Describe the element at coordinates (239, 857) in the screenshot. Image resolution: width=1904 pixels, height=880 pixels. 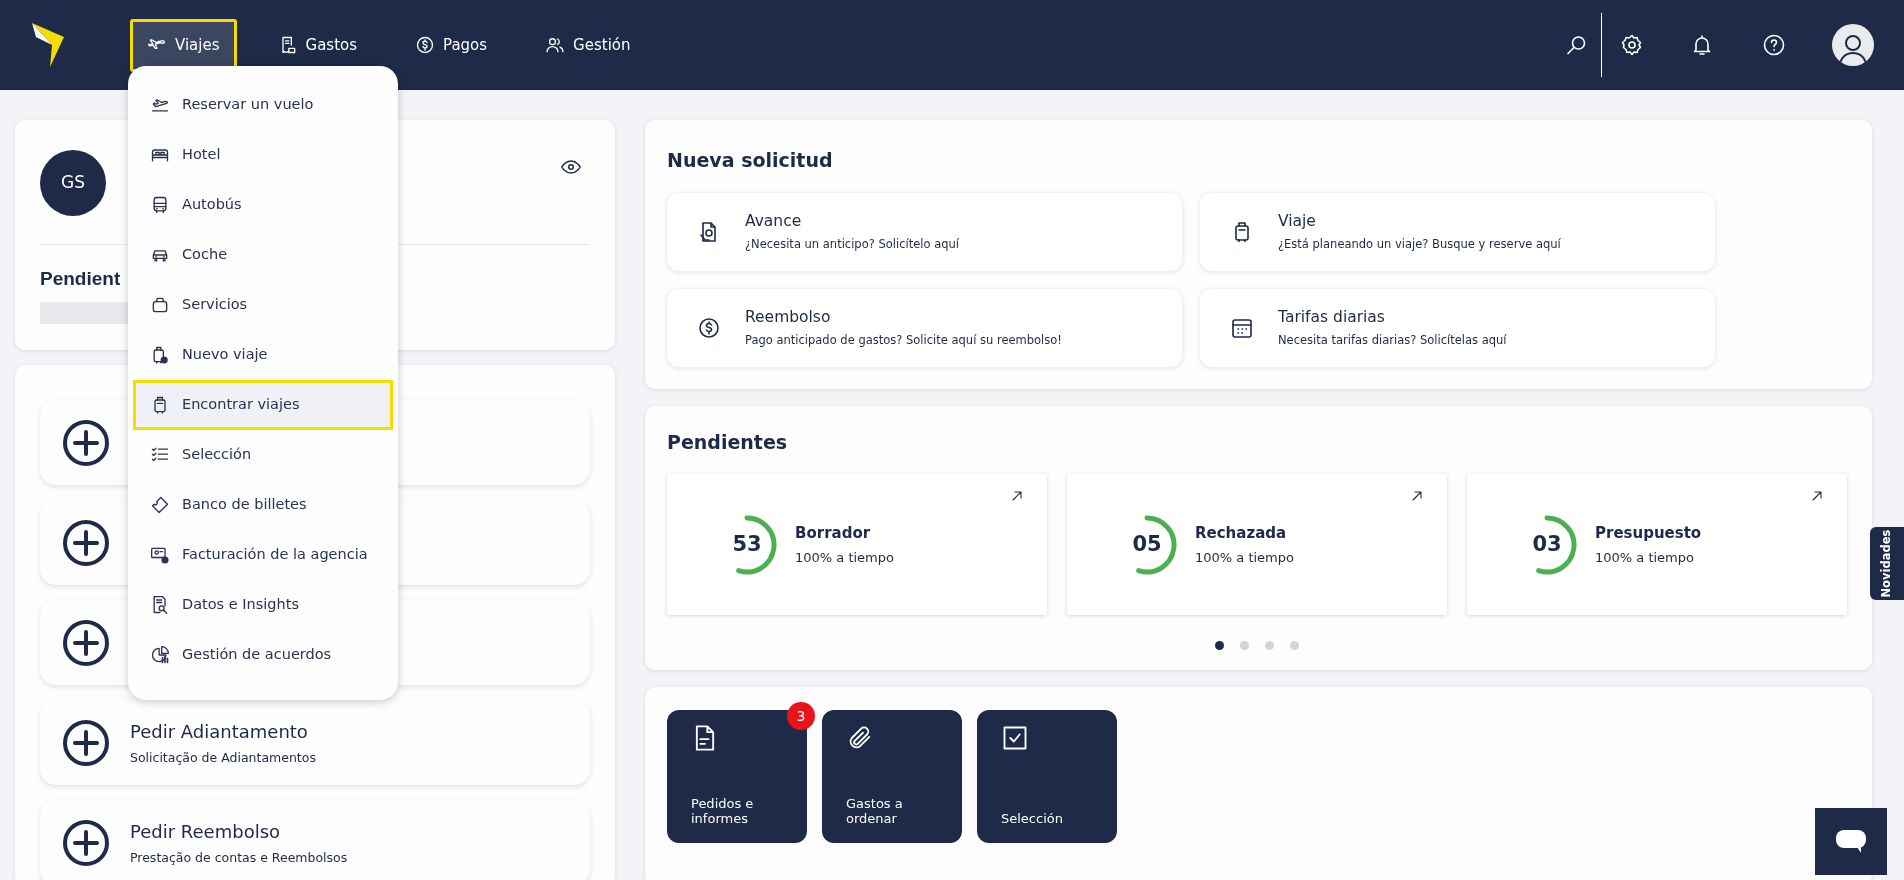
I see `action-subtitle: Prestação de contas e Reembolsos` at that location.